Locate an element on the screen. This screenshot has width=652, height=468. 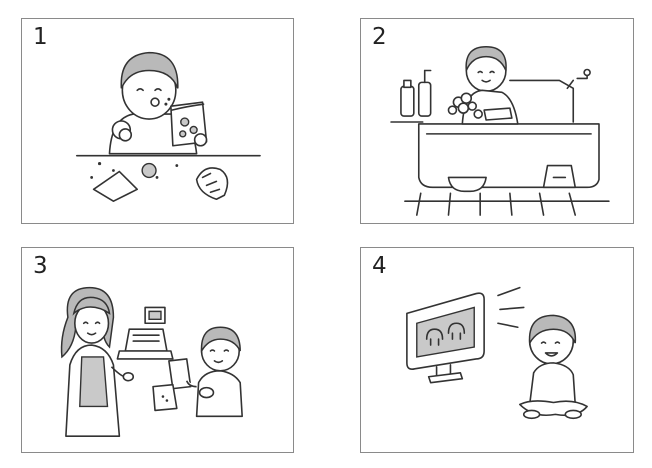
panel-number: 2 is located at coordinates (379, 37).